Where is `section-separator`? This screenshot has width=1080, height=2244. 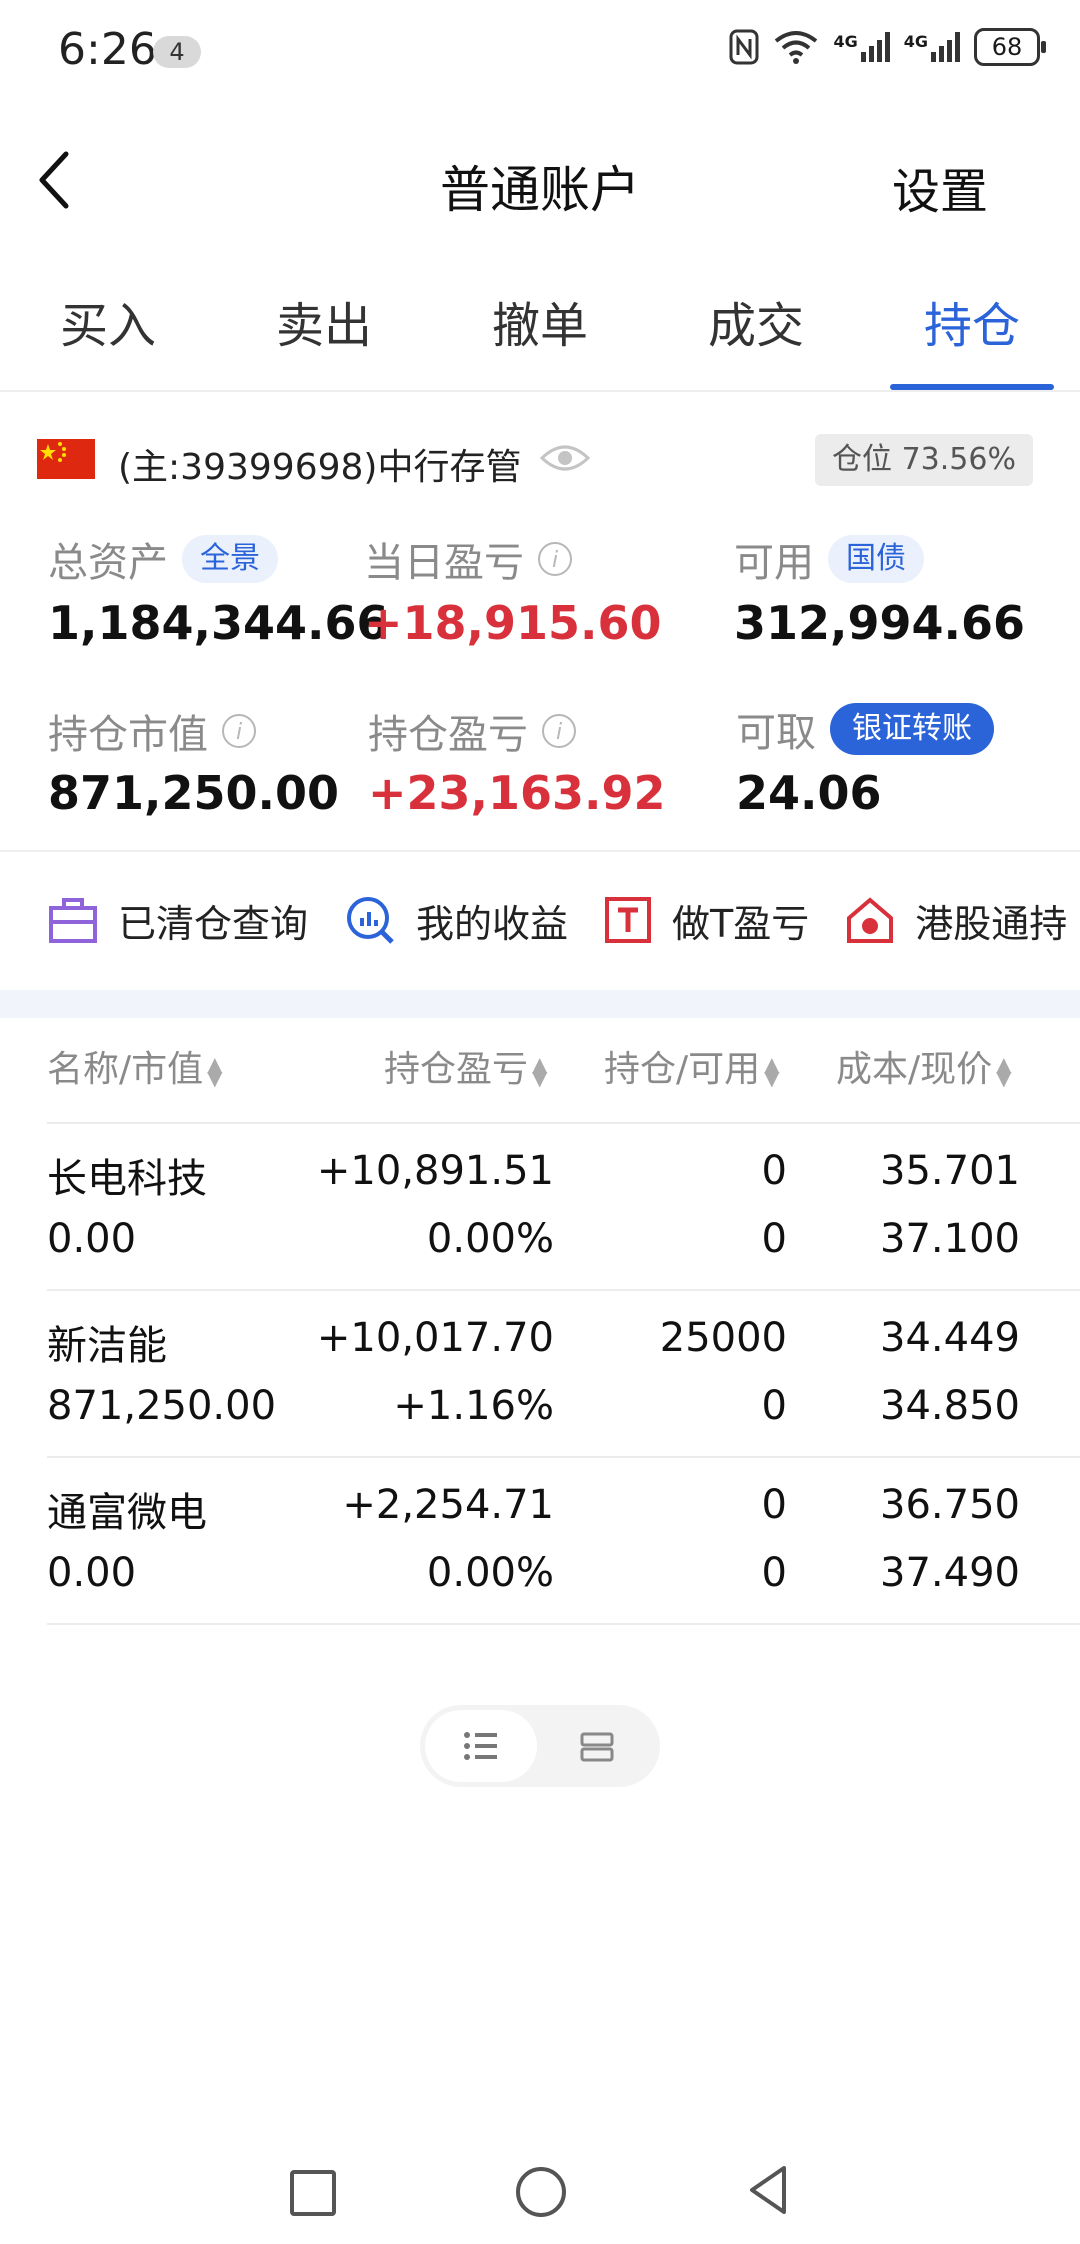
section-separator is located at coordinates (540, 1004).